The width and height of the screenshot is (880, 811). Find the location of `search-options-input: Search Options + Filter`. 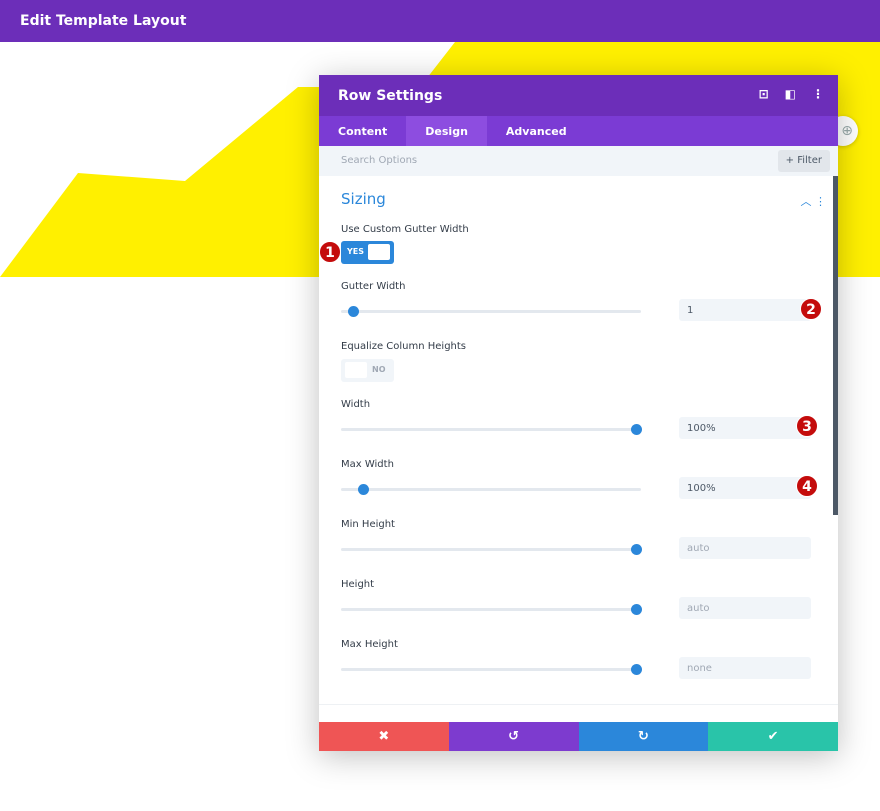

search-options-input: Search Options + Filter is located at coordinates (578, 161).